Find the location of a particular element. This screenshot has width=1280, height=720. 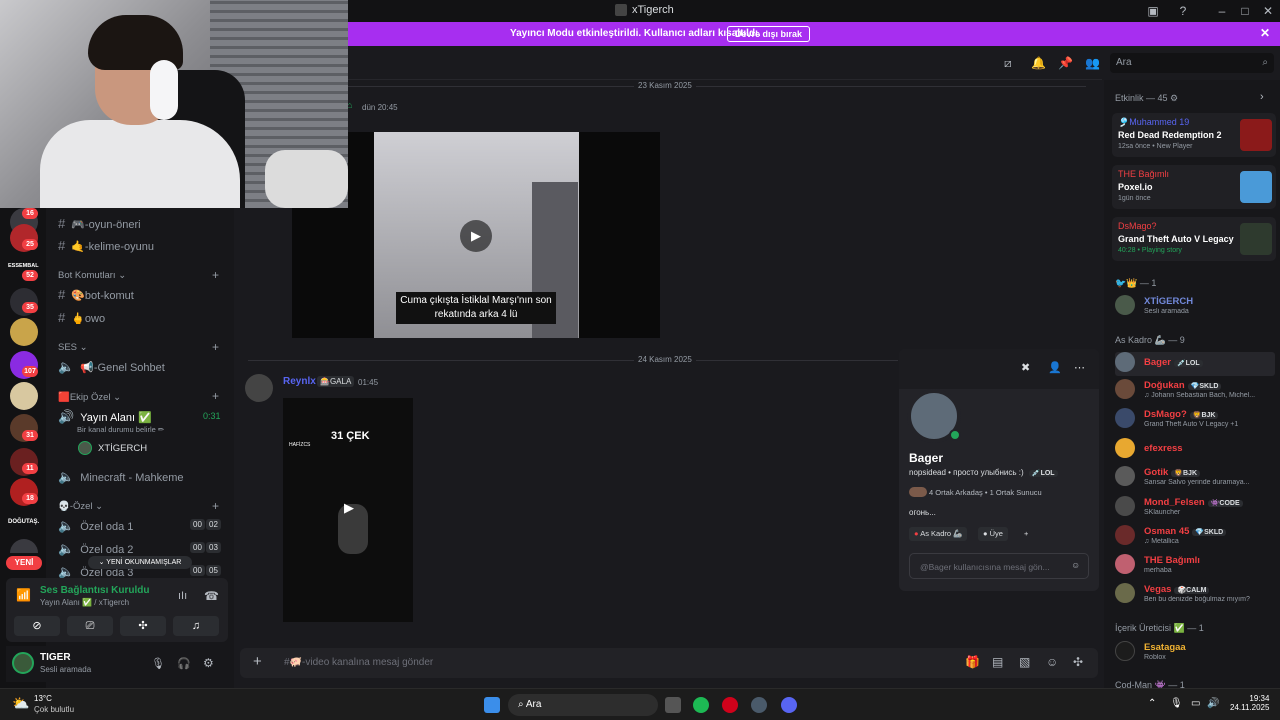

start-icon is located at coordinates (492, 705).